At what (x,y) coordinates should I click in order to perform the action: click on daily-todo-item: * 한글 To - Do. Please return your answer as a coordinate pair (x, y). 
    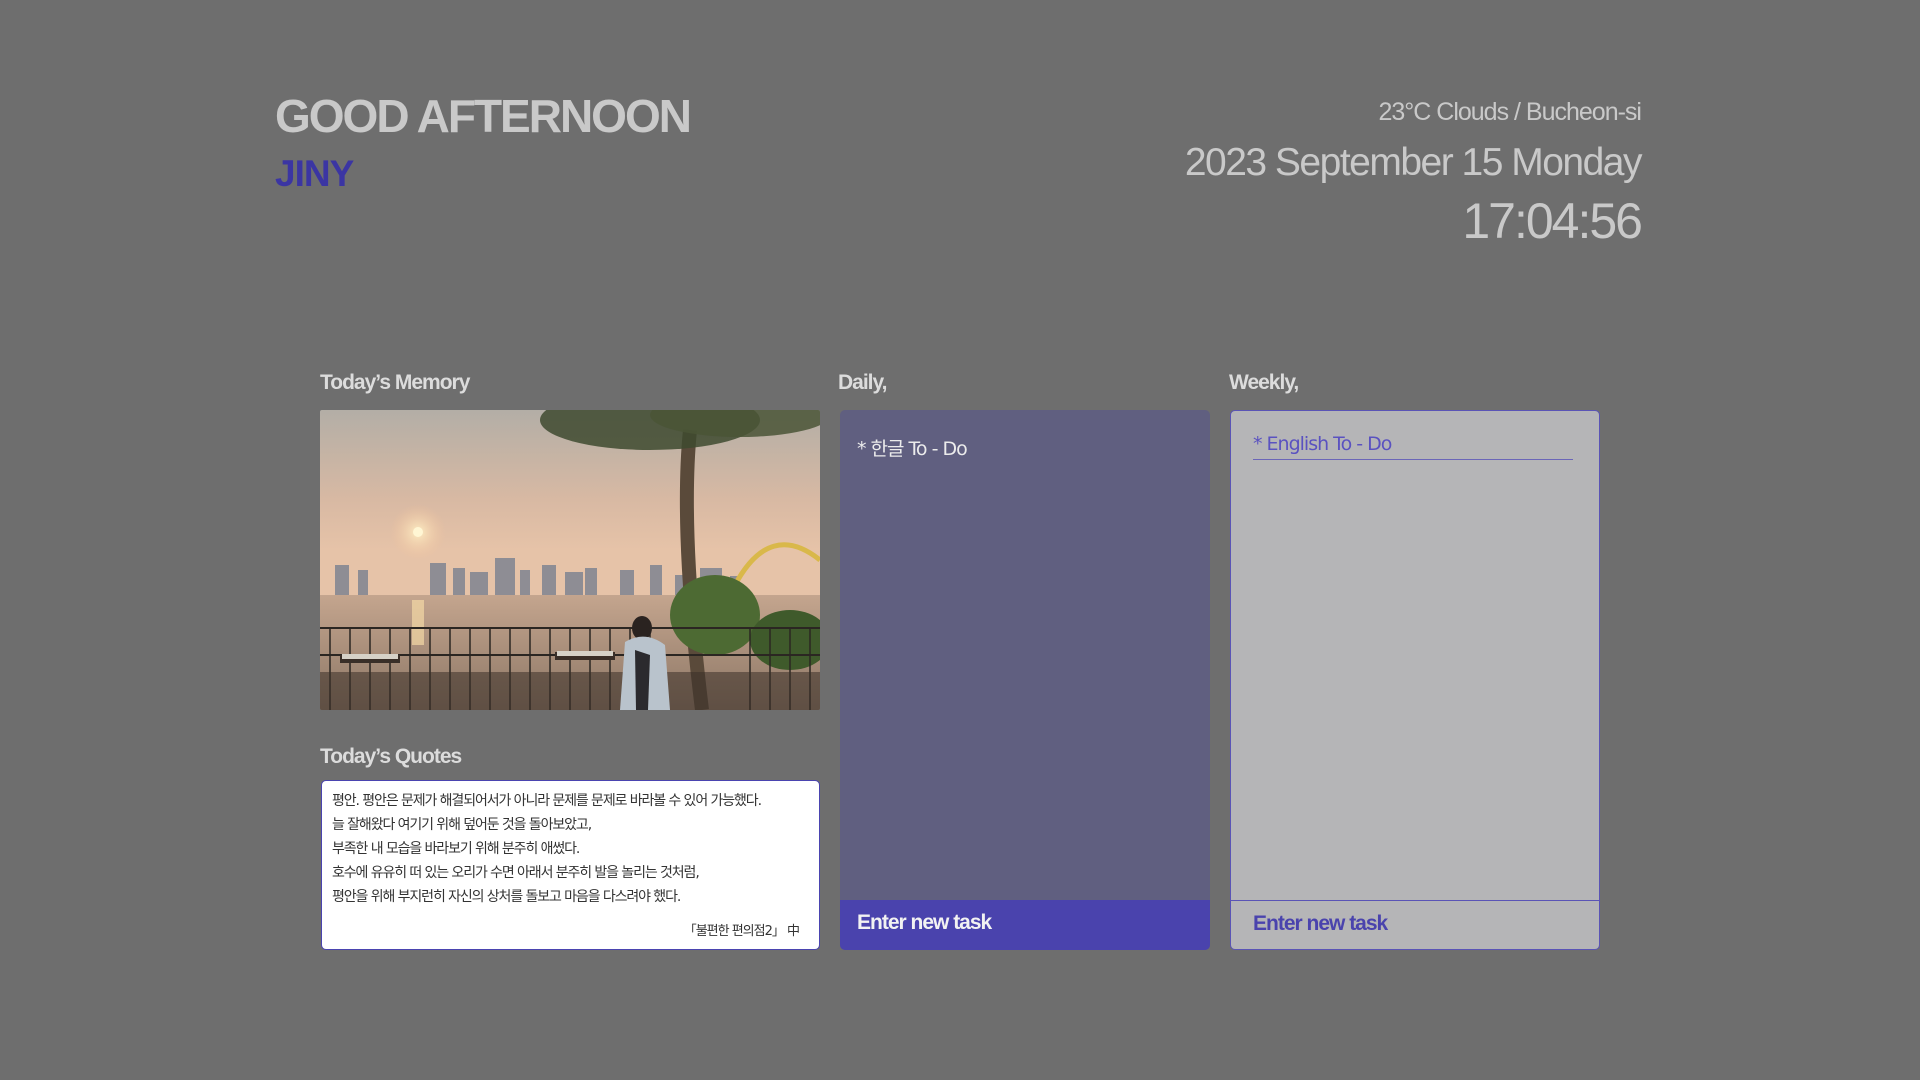
    Looking at the image, I should click on (912, 447).